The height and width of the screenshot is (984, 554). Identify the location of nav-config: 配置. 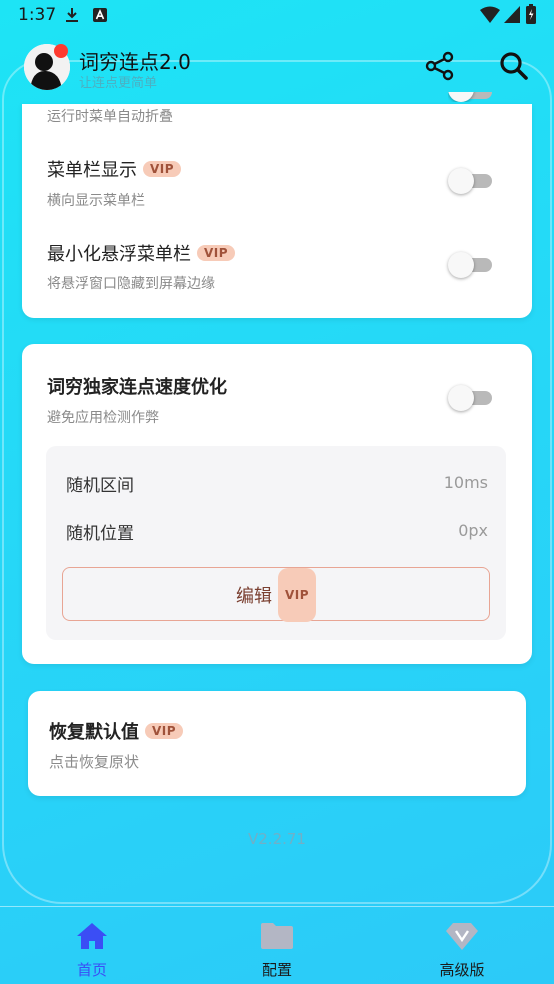
(277, 950).